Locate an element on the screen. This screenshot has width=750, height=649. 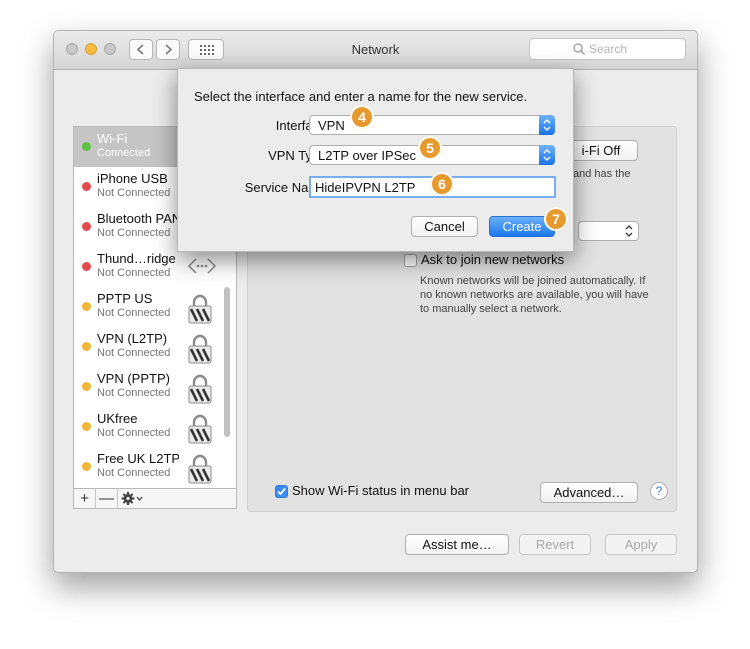
help-button: ? is located at coordinates (659, 491).